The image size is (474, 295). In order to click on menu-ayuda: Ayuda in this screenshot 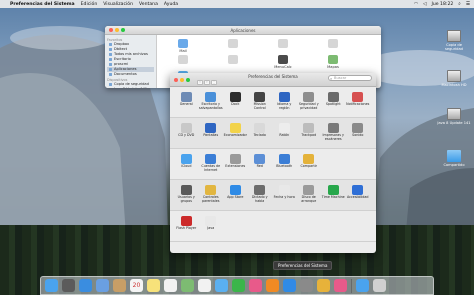, I will do `click(171, 4)`.